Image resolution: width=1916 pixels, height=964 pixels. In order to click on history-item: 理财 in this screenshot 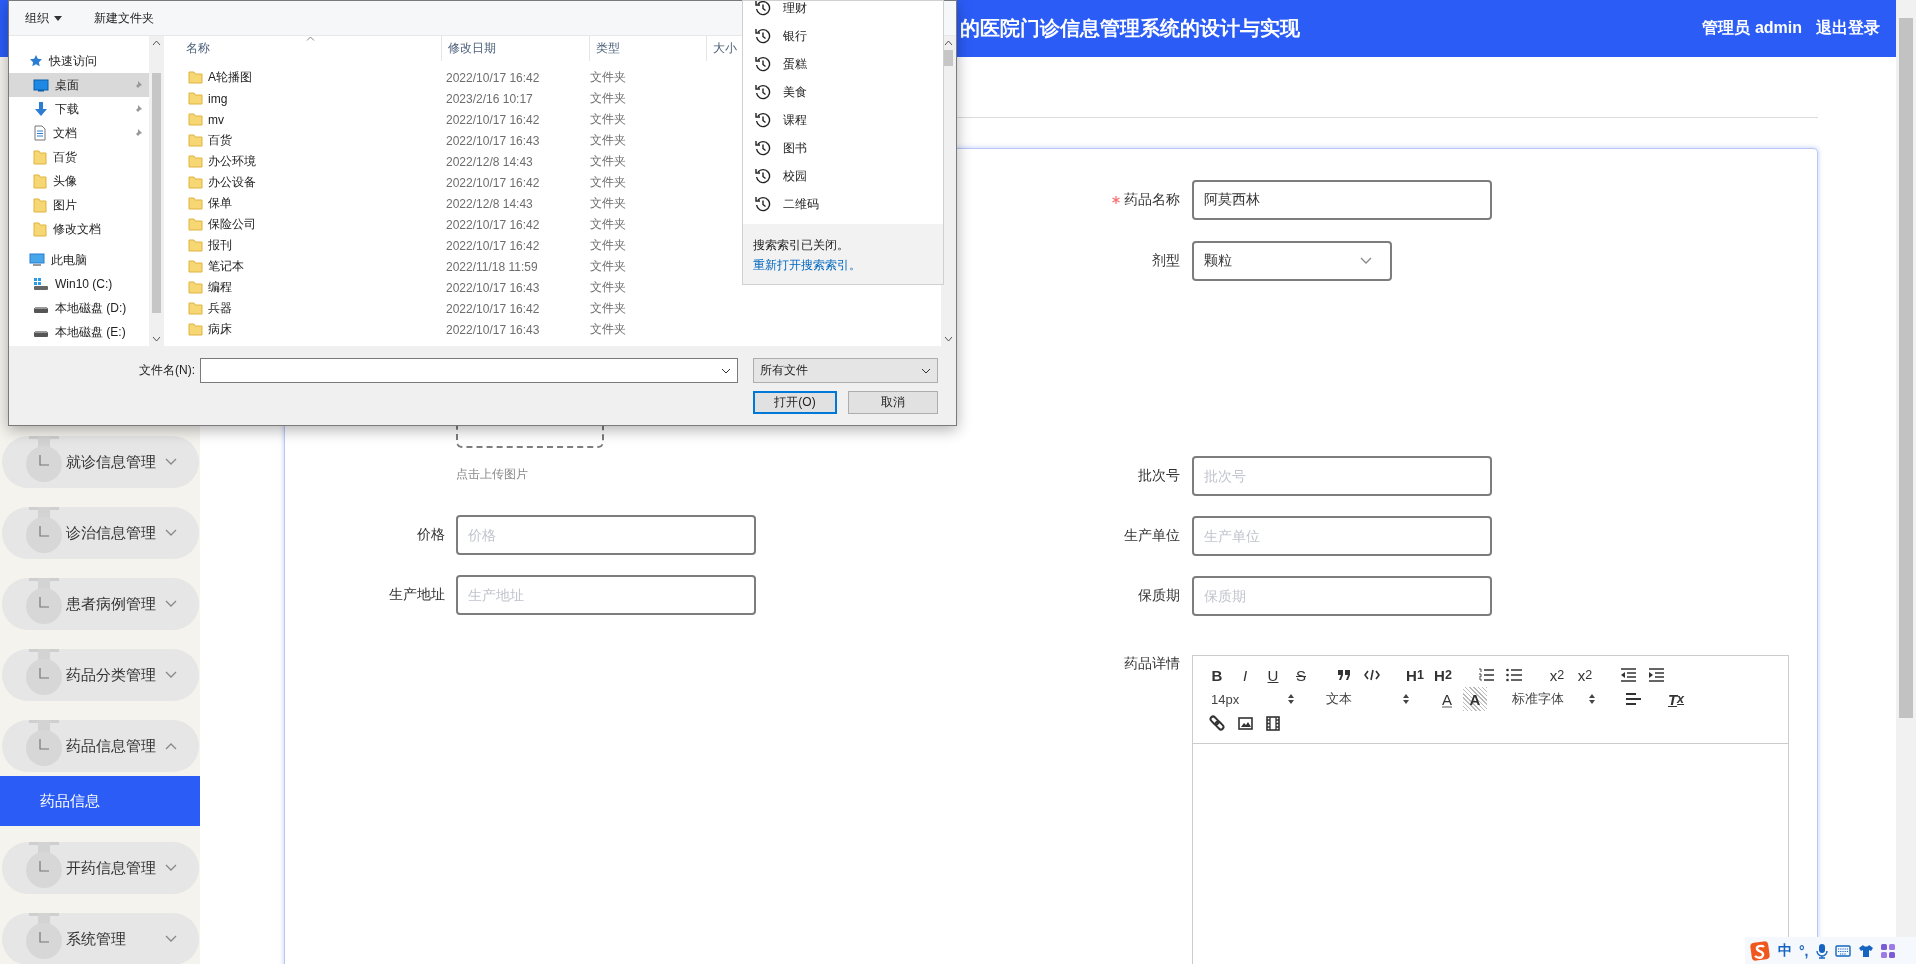, I will do `click(843, 11)`.